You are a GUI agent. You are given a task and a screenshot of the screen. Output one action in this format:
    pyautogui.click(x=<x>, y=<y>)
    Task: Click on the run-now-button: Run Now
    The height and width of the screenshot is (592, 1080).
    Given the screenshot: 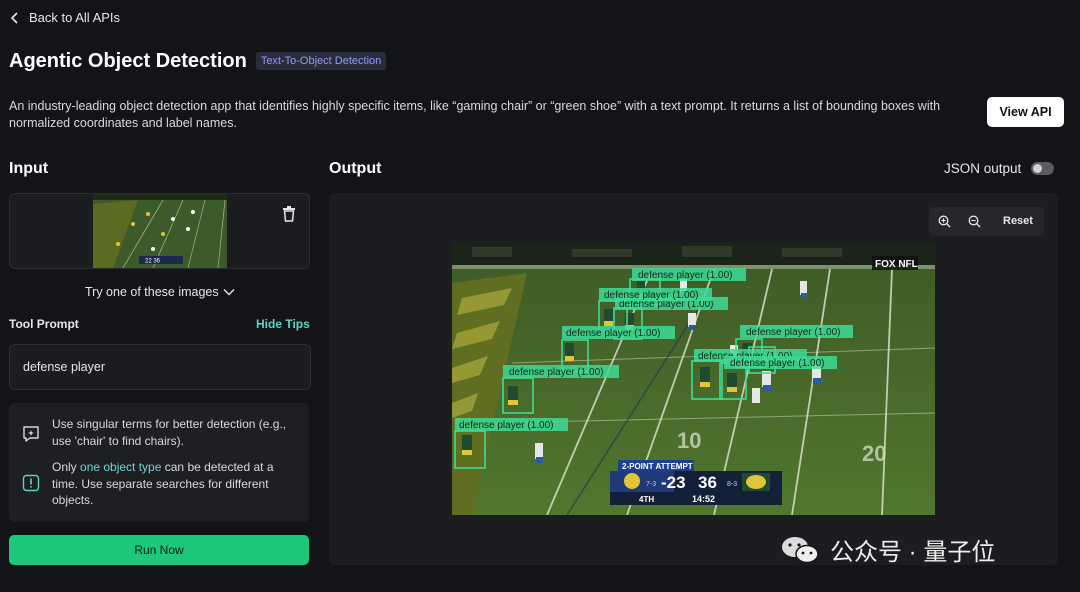 What is the action you would take?
    pyautogui.click(x=159, y=550)
    